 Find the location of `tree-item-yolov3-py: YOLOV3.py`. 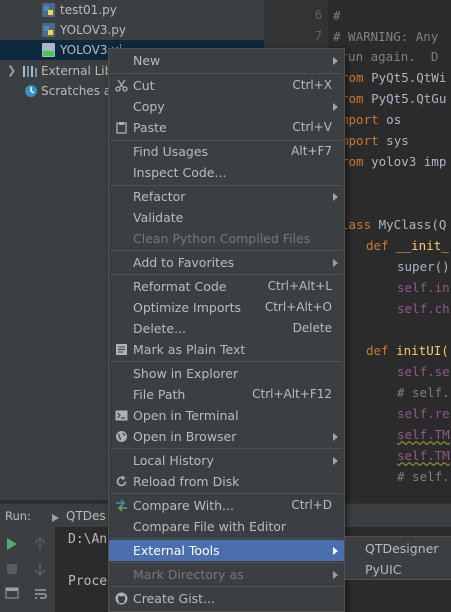

tree-item-yolov3-py: YOLOV3.py is located at coordinates (132, 30).